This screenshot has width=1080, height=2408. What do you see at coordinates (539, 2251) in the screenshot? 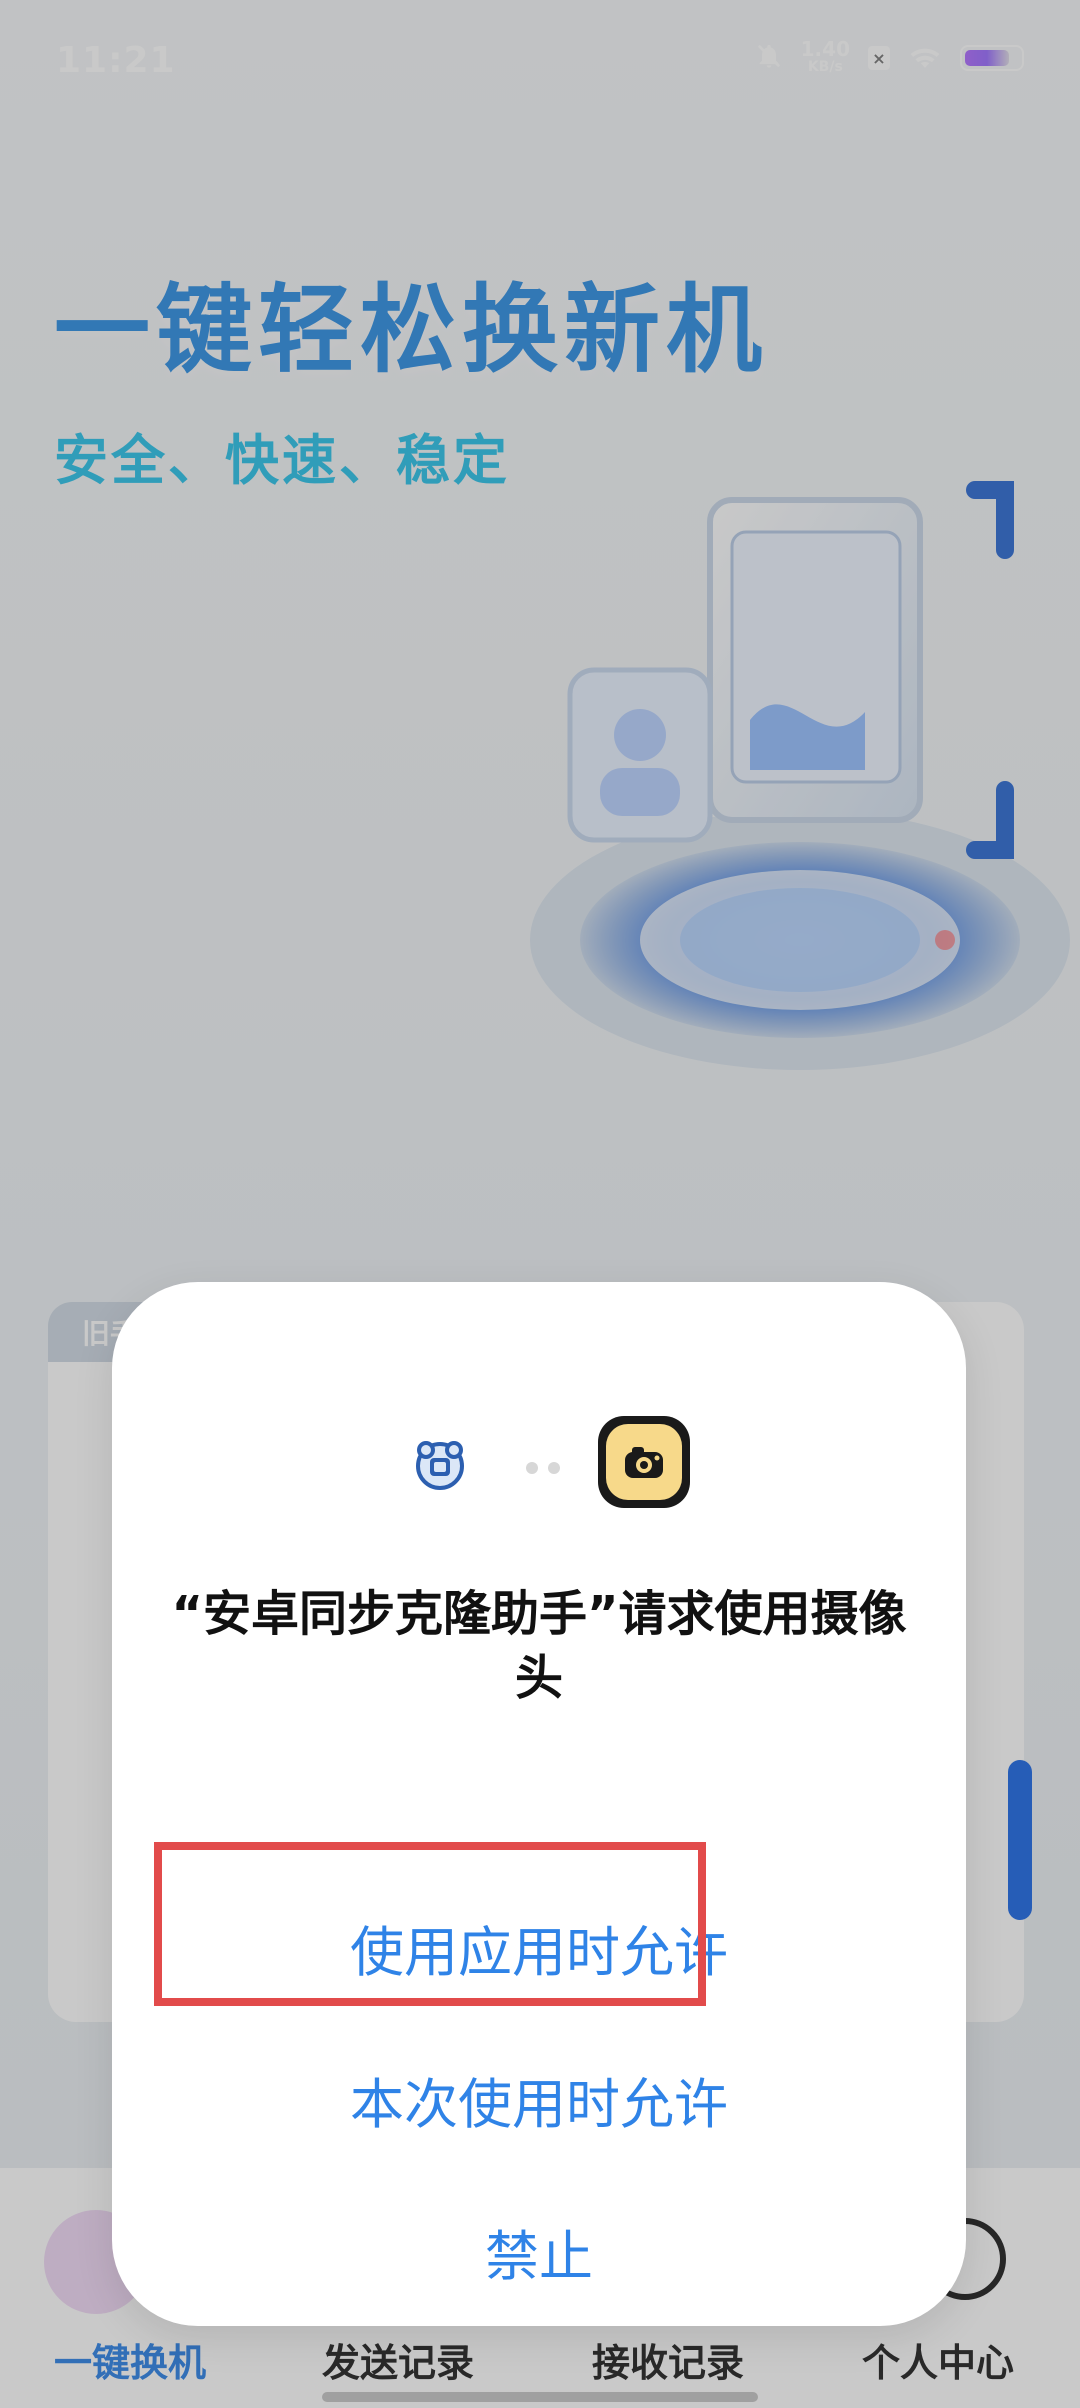
I see `deny-button: 禁止` at bounding box center [539, 2251].